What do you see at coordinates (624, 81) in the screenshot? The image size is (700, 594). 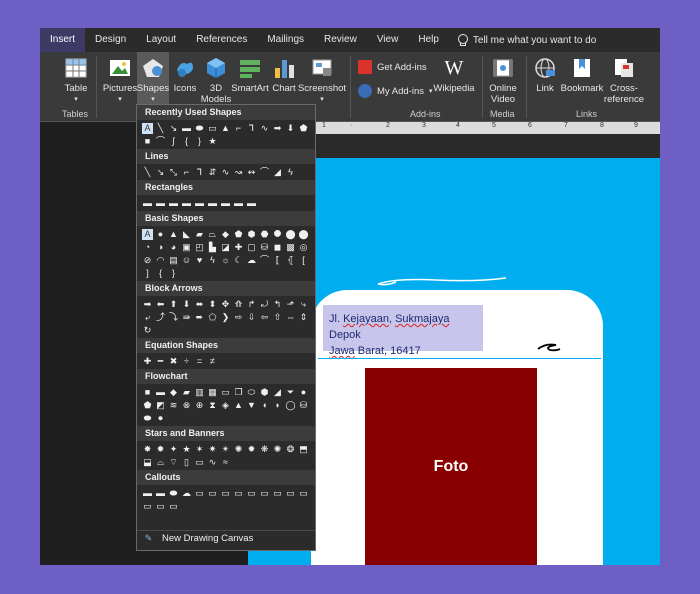 I see `cross-reference-button: Cross- reference` at bounding box center [624, 81].